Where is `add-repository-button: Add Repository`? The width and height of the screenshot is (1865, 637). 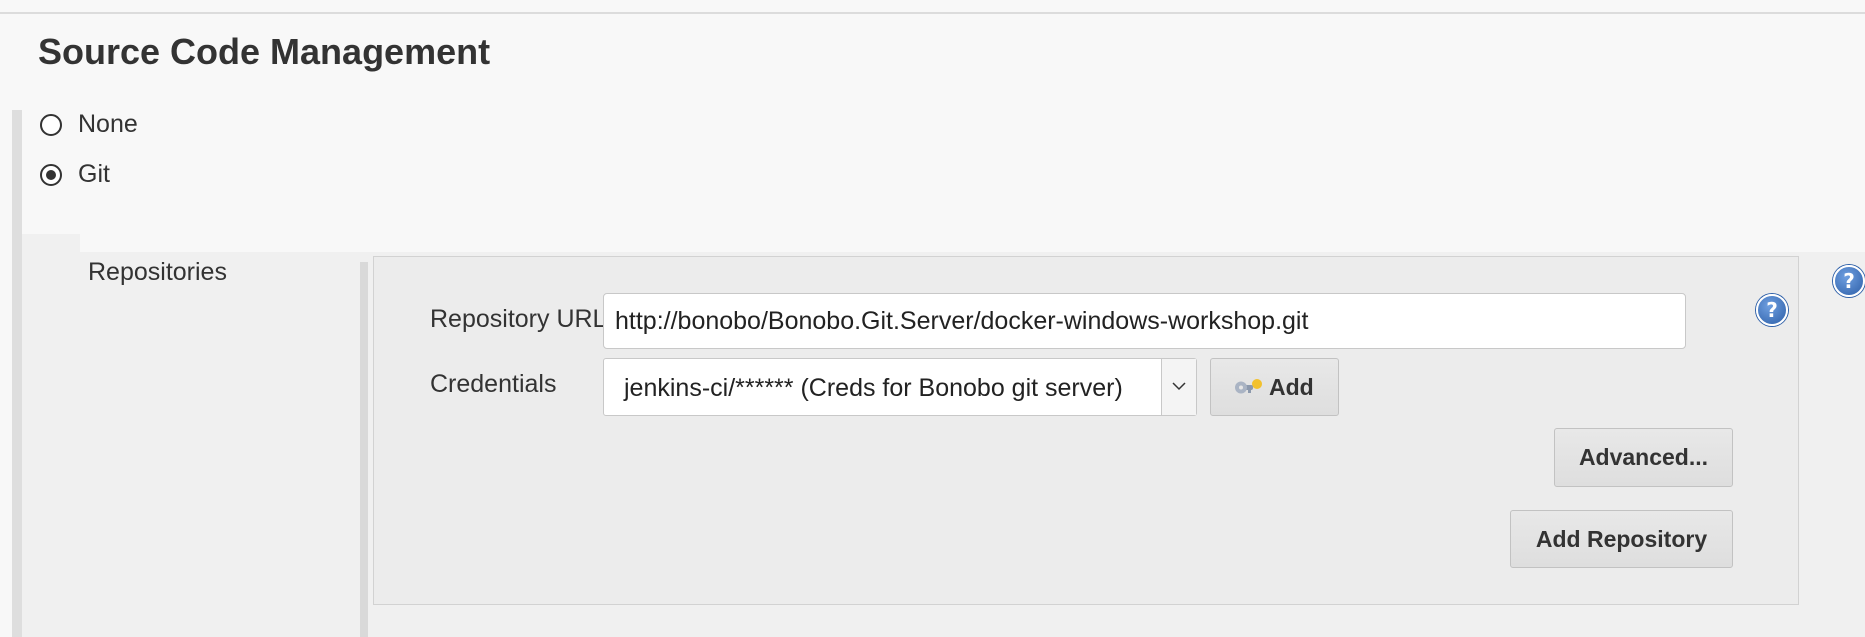
add-repository-button: Add Repository is located at coordinates (1621, 539).